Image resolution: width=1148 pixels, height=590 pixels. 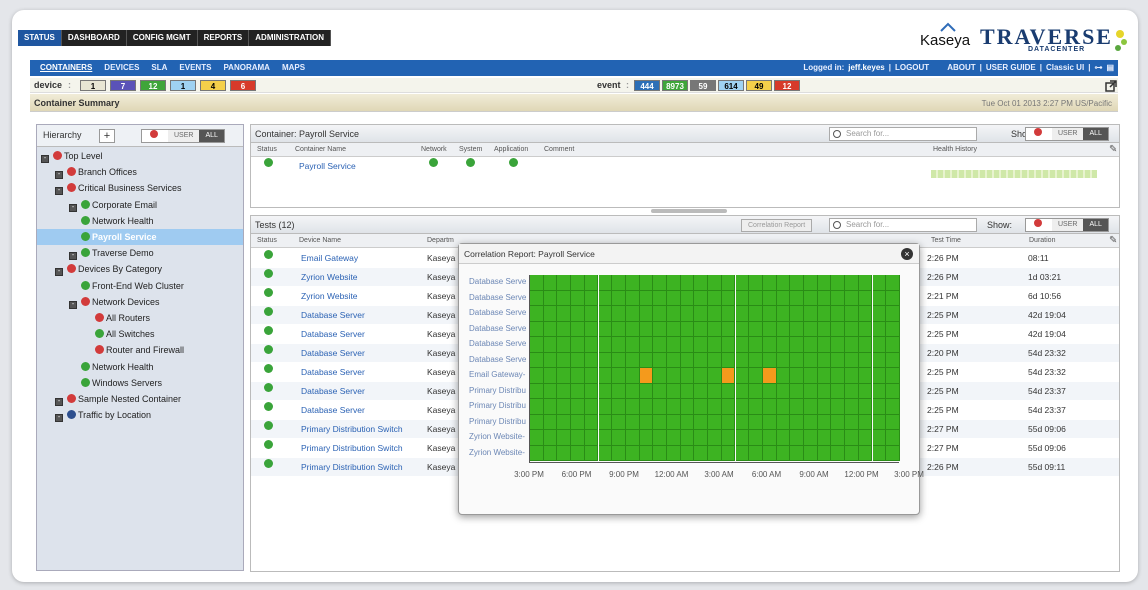 I want to click on tree-item: All Switches, so click(x=140, y=334).